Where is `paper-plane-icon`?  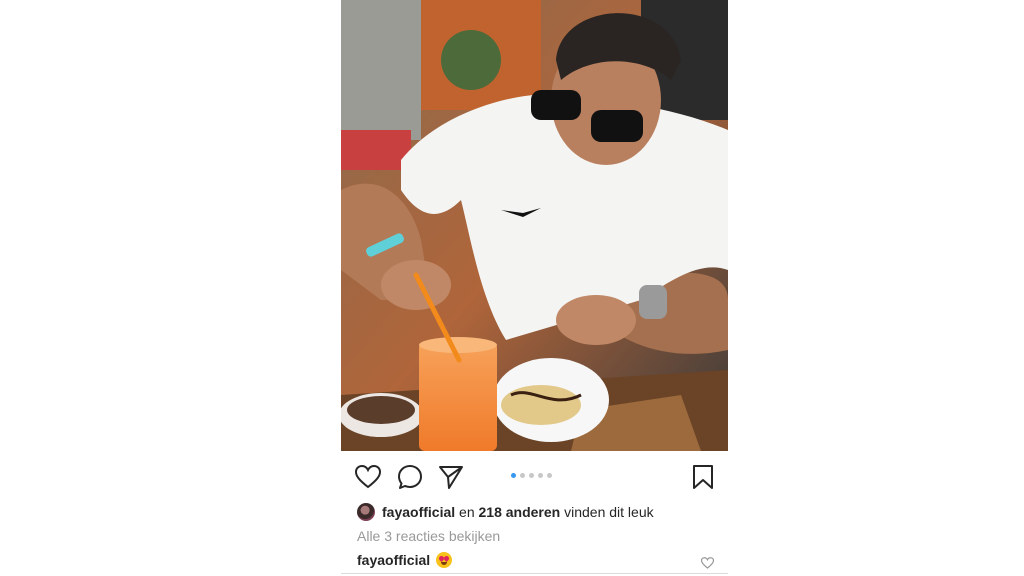 paper-plane-icon is located at coordinates (451, 477).